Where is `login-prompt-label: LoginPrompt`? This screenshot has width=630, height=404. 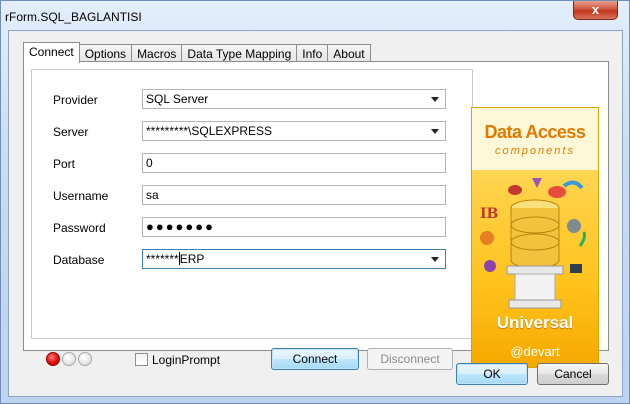
login-prompt-label: LoginPrompt is located at coordinates (186, 360).